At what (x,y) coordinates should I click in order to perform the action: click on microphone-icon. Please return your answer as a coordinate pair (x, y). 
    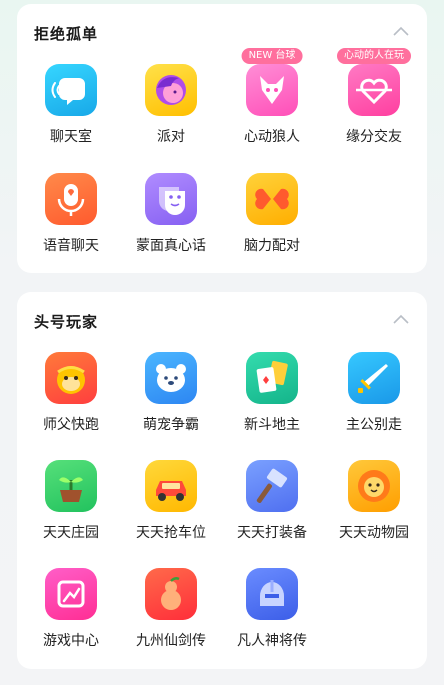
    Looking at the image, I should click on (71, 199).